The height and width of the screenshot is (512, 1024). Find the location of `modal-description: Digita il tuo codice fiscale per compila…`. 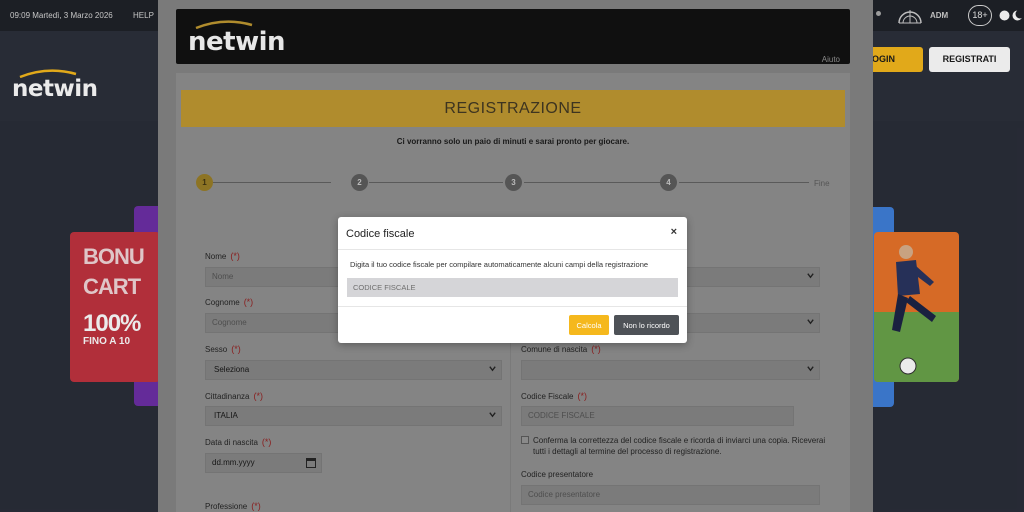

modal-description: Digita il tuo codice fiscale per compila… is located at coordinates (499, 264).